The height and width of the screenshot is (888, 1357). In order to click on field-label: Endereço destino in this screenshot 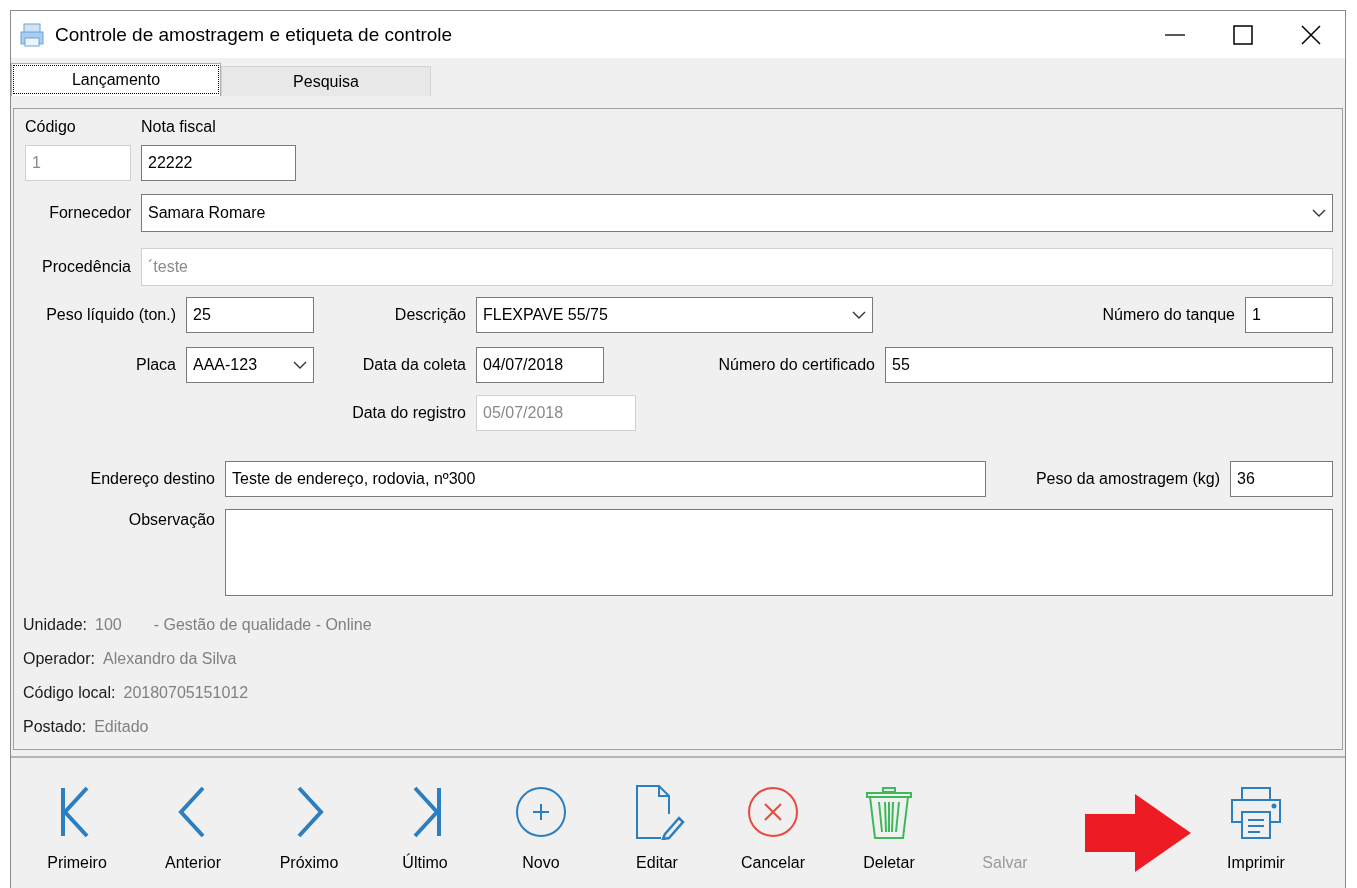, I will do `click(152, 479)`.